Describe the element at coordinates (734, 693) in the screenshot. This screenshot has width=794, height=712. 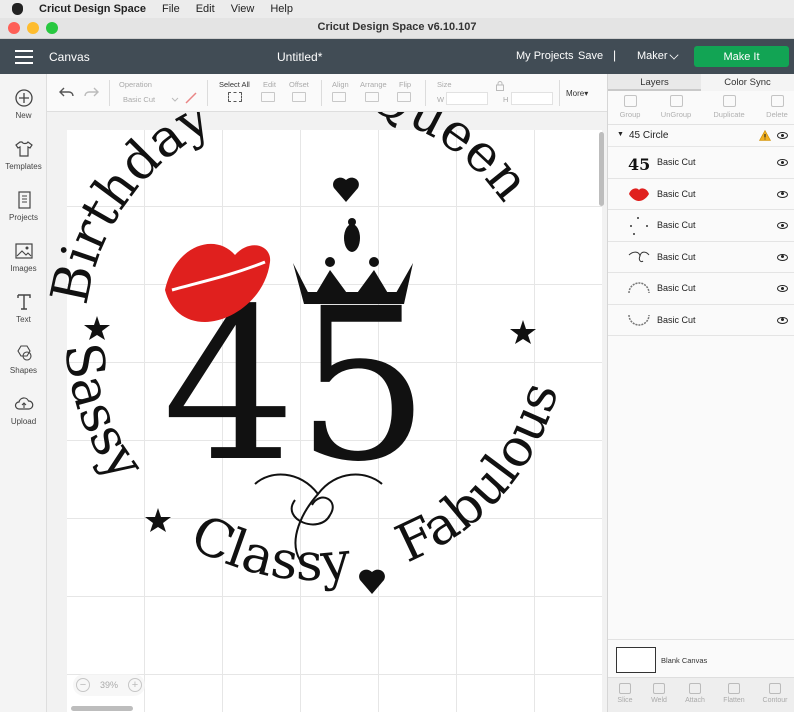
I see `flatten-button: Flatten` at that location.